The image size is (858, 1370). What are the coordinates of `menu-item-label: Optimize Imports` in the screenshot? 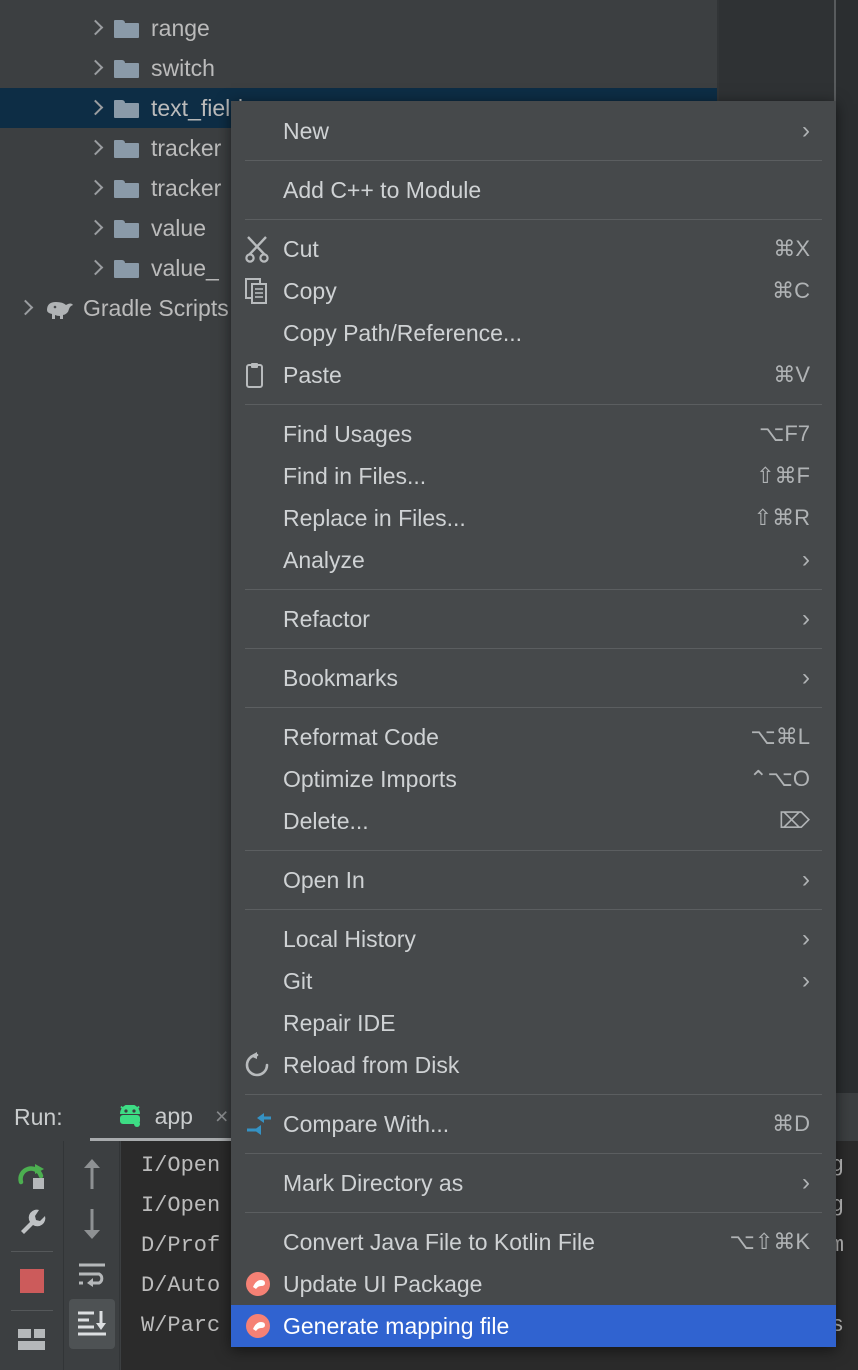 It's located at (370, 778).